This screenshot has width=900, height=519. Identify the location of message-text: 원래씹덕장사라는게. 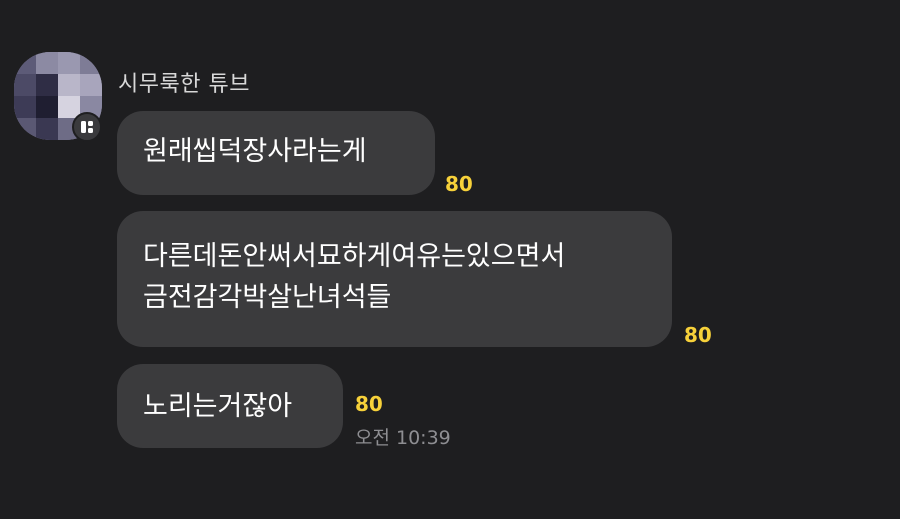
(255, 151).